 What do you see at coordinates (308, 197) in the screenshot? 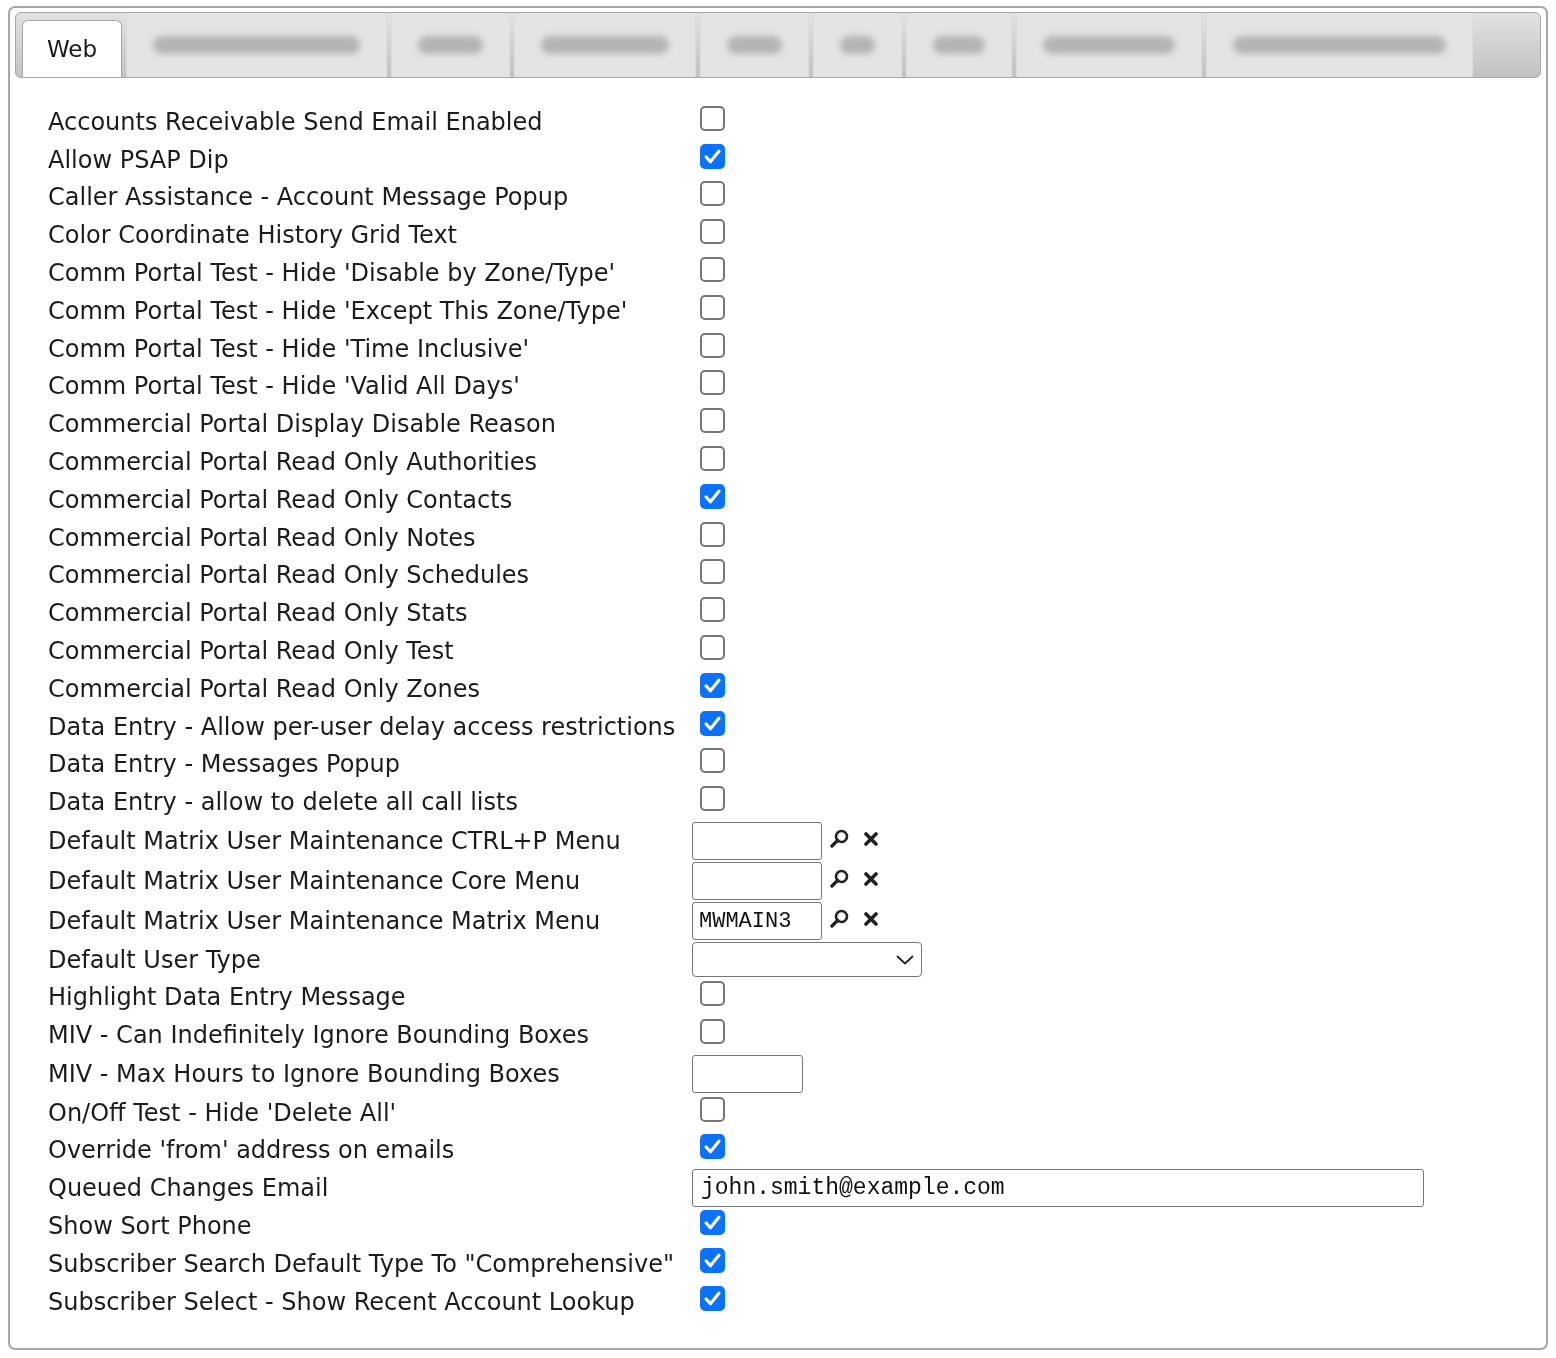
I see `setting-label: Caller Assistance - Account Message Popup` at bounding box center [308, 197].